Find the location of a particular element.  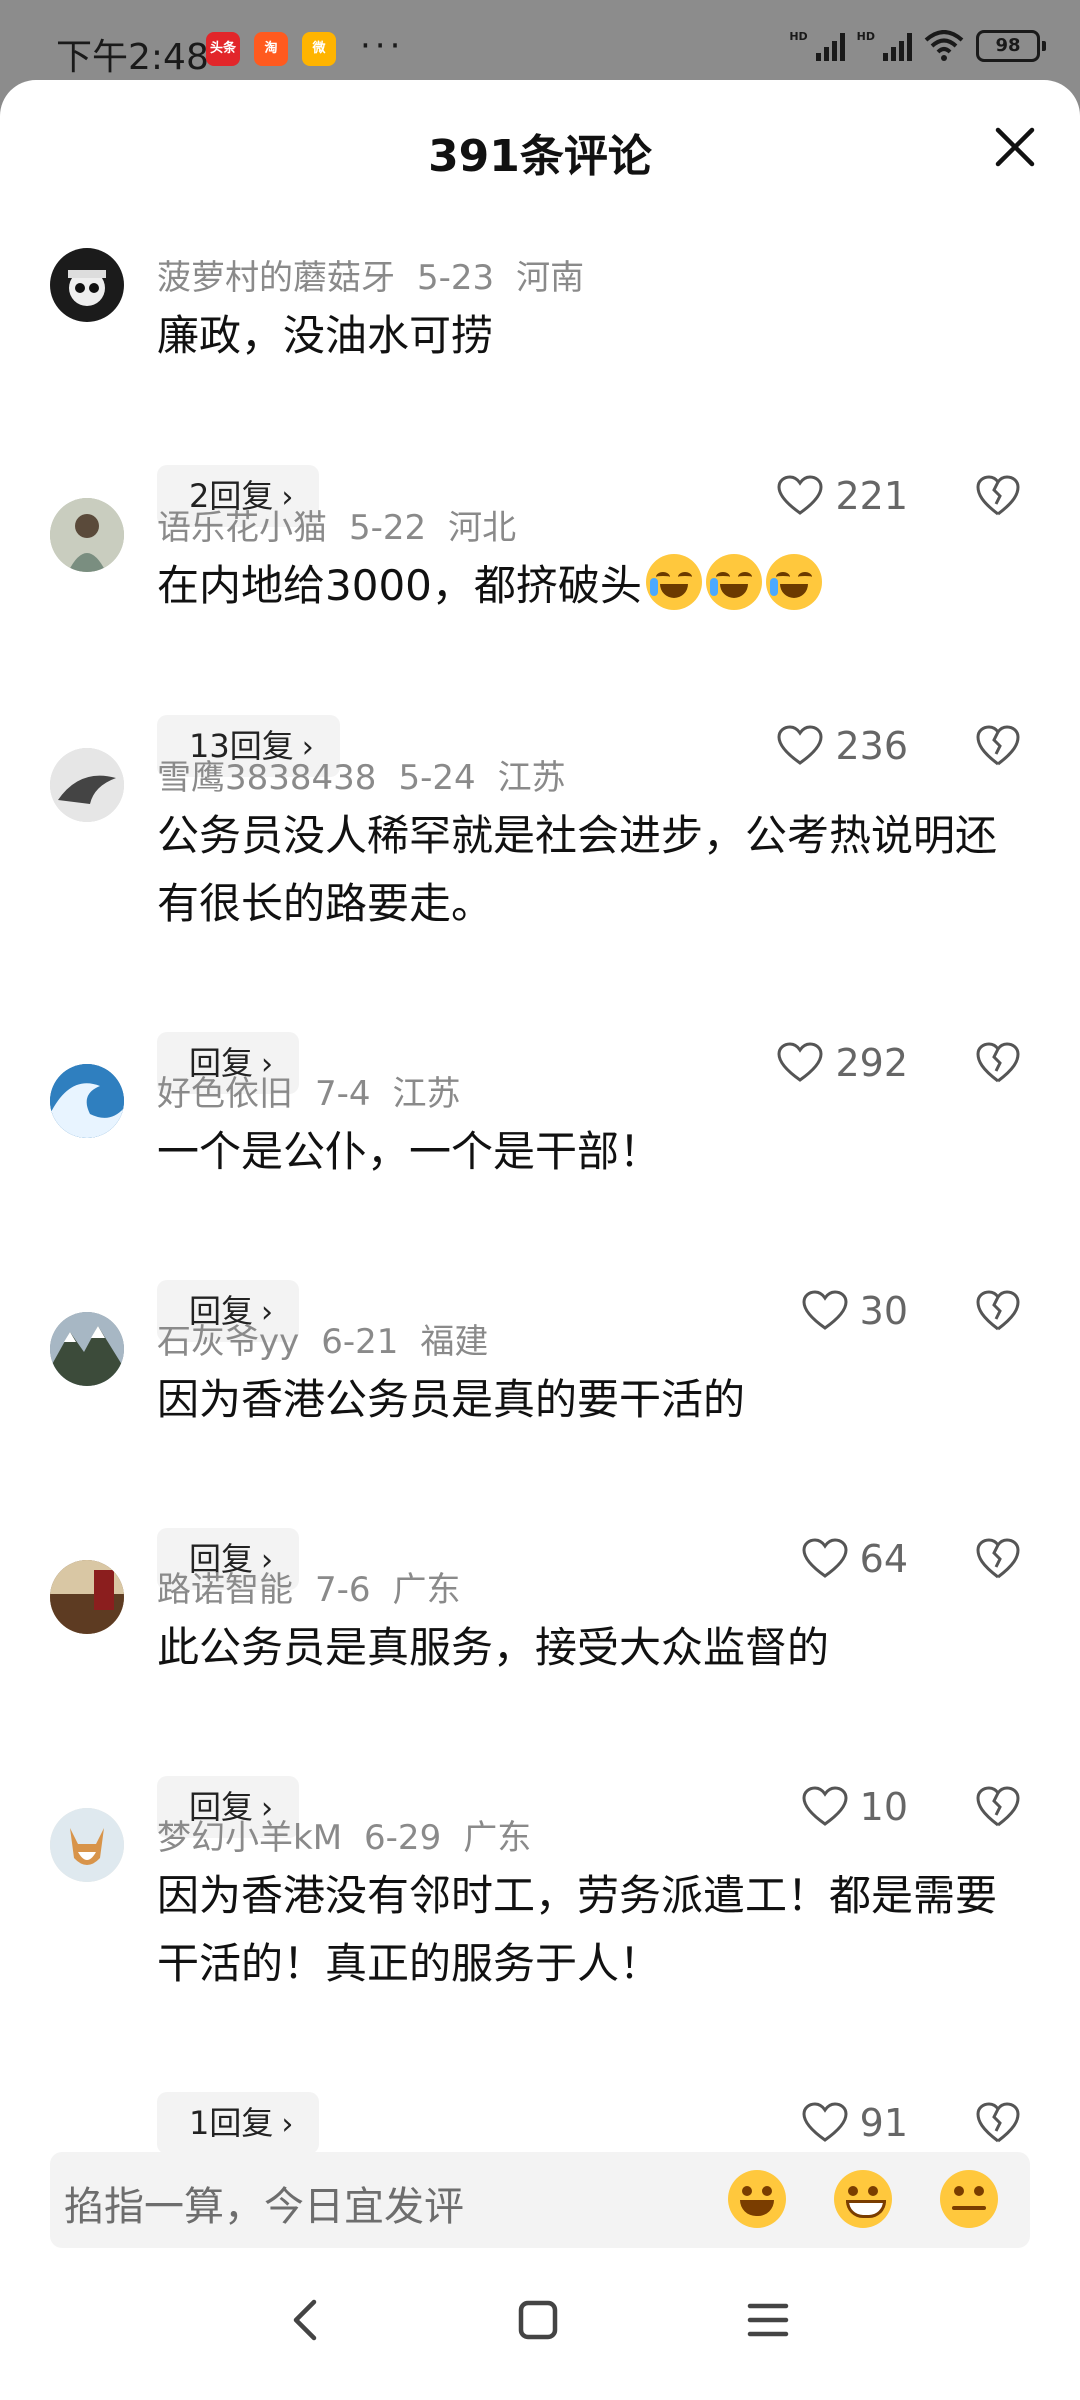

back-icon is located at coordinates (306, 2320).